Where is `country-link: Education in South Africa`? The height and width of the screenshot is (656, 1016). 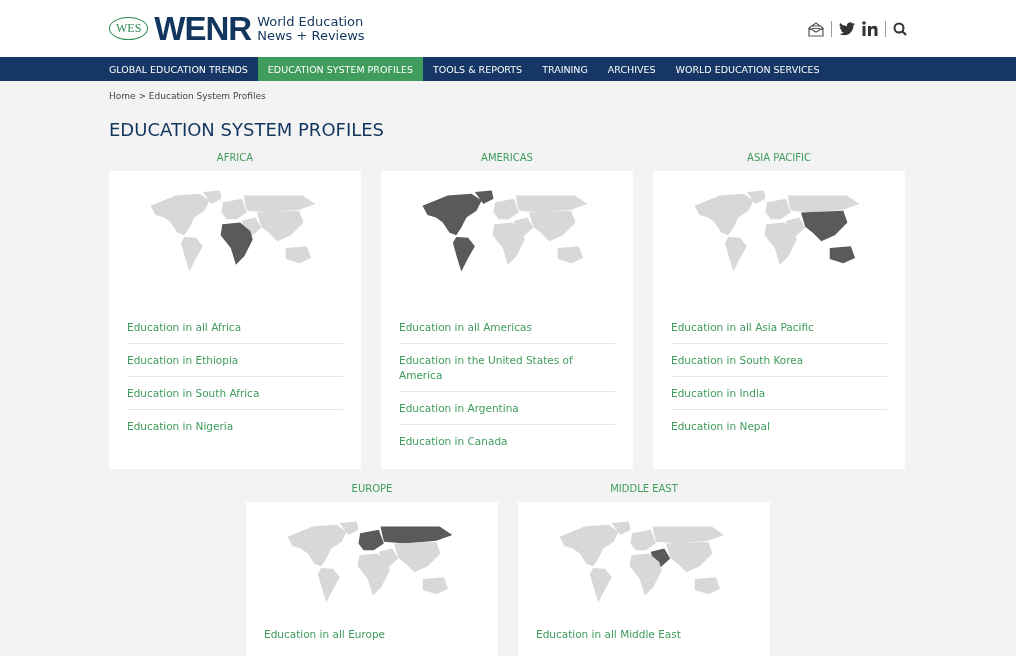 country-link: Education in South Africa is located at coordinates (235, 393).